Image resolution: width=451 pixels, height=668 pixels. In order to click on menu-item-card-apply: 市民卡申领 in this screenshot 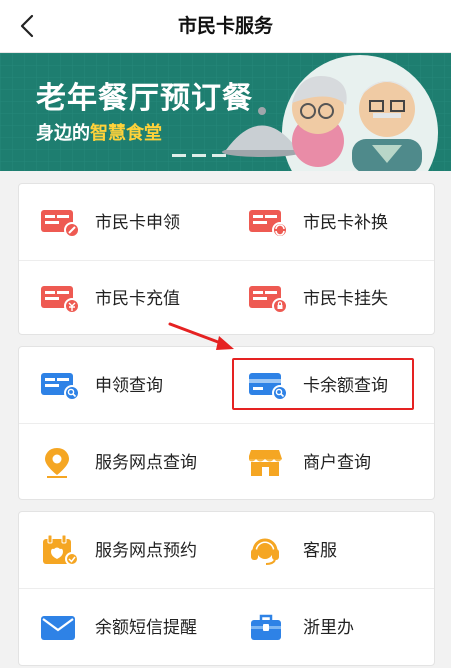, I will do `click(119, 221)`.